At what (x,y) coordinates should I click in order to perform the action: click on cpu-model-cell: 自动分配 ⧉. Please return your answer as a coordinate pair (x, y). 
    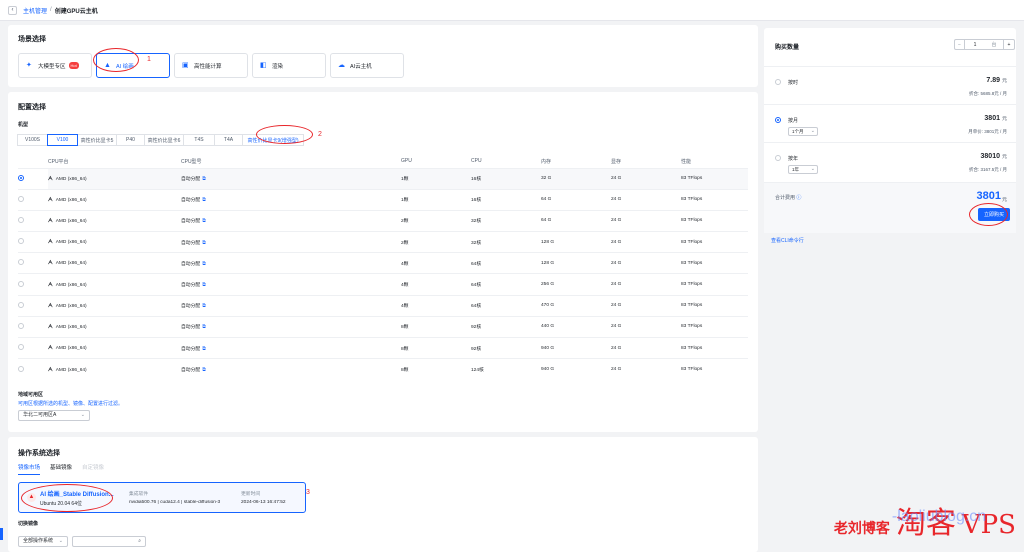
    Looking at the image, I should click on (291, 347).